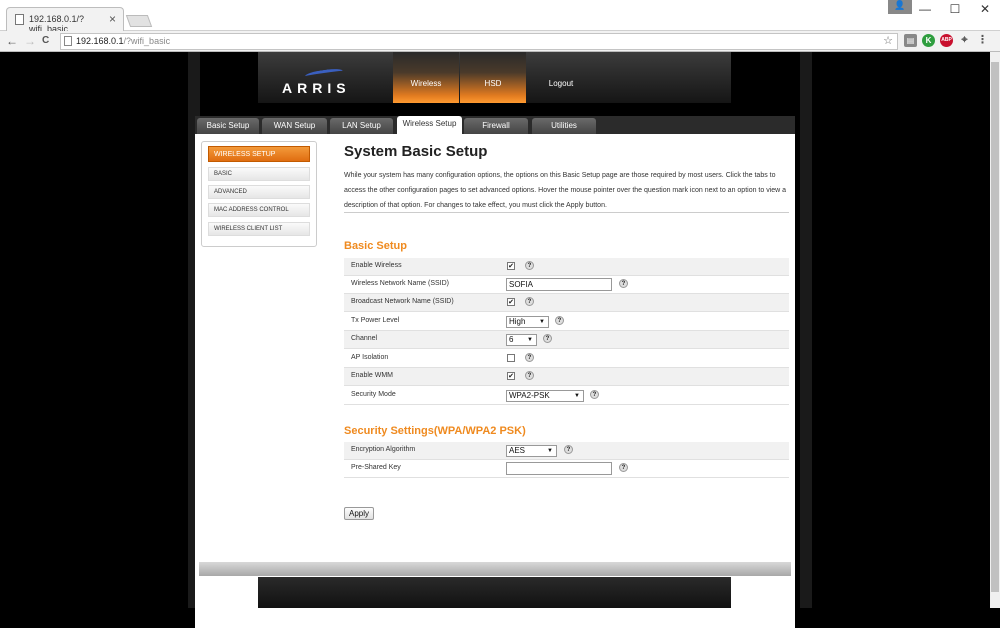 The height and width of the screenshot is (628, 1000). I want to click on adblock-icon: ABP, so click(946, 40).